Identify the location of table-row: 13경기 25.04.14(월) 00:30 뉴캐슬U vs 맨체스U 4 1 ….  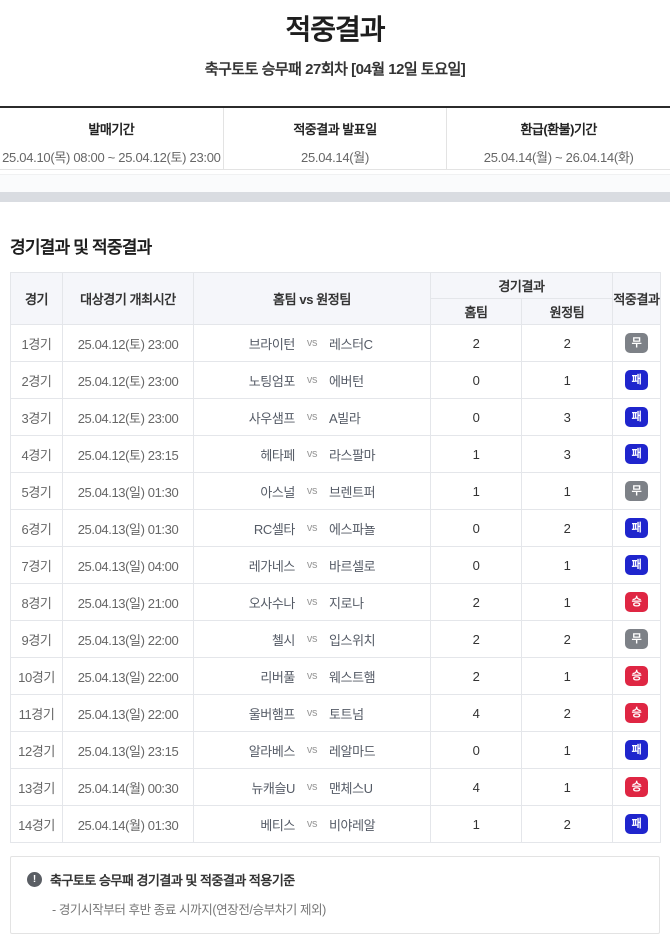
(335, 787).